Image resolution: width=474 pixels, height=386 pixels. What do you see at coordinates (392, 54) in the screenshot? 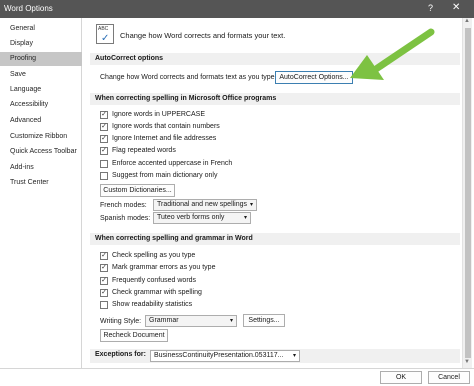
I see `annotation-arrow-icon` at bounding box center [392, 54].